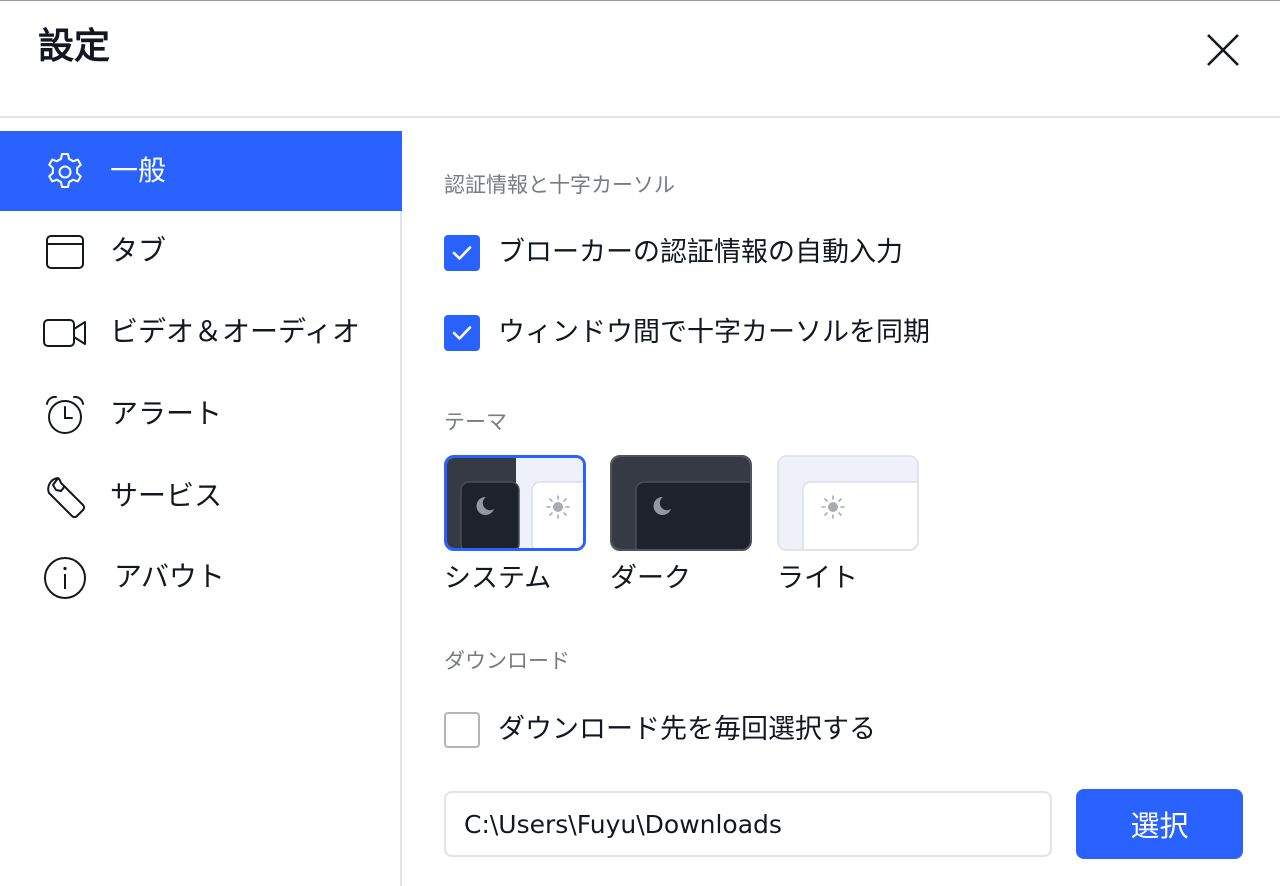  I want to click on light-theme-preview, so click(848, 503).